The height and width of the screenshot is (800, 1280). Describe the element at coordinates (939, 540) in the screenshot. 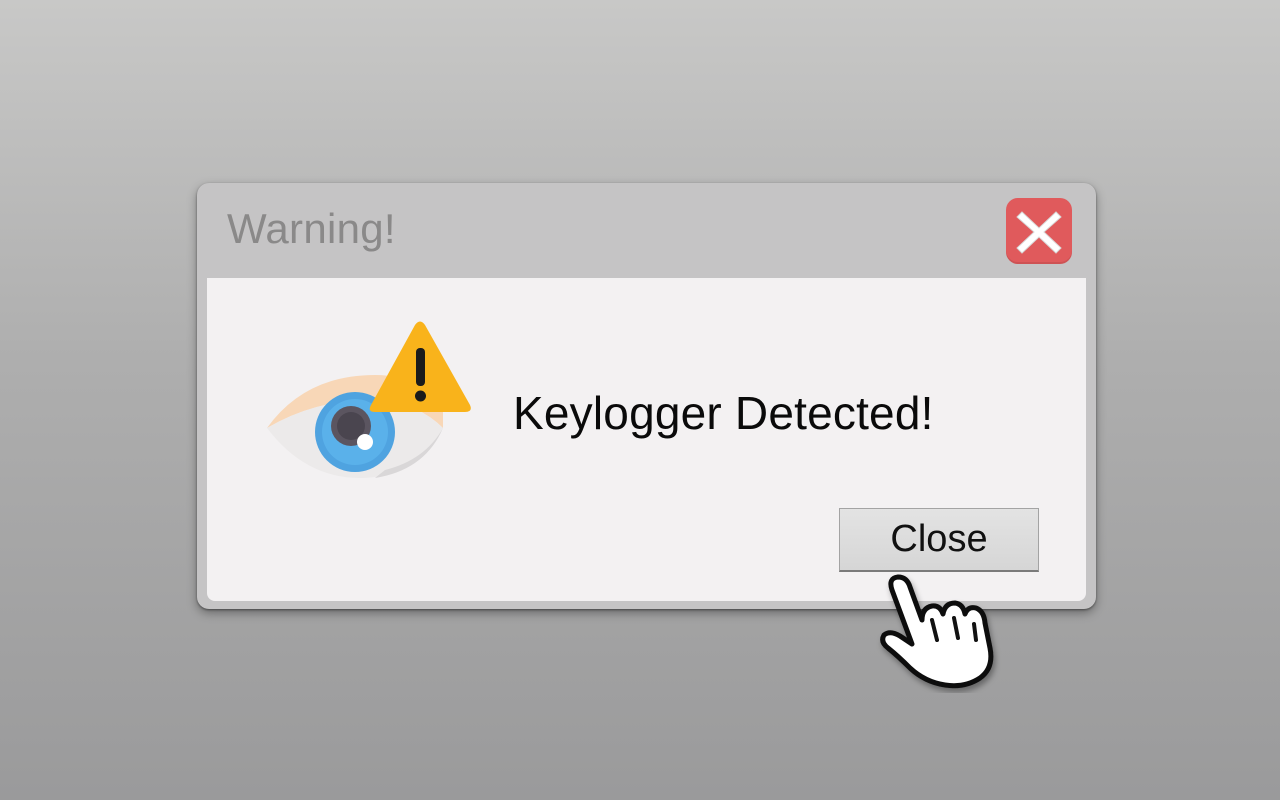

I see `close-button: Close` at that location.